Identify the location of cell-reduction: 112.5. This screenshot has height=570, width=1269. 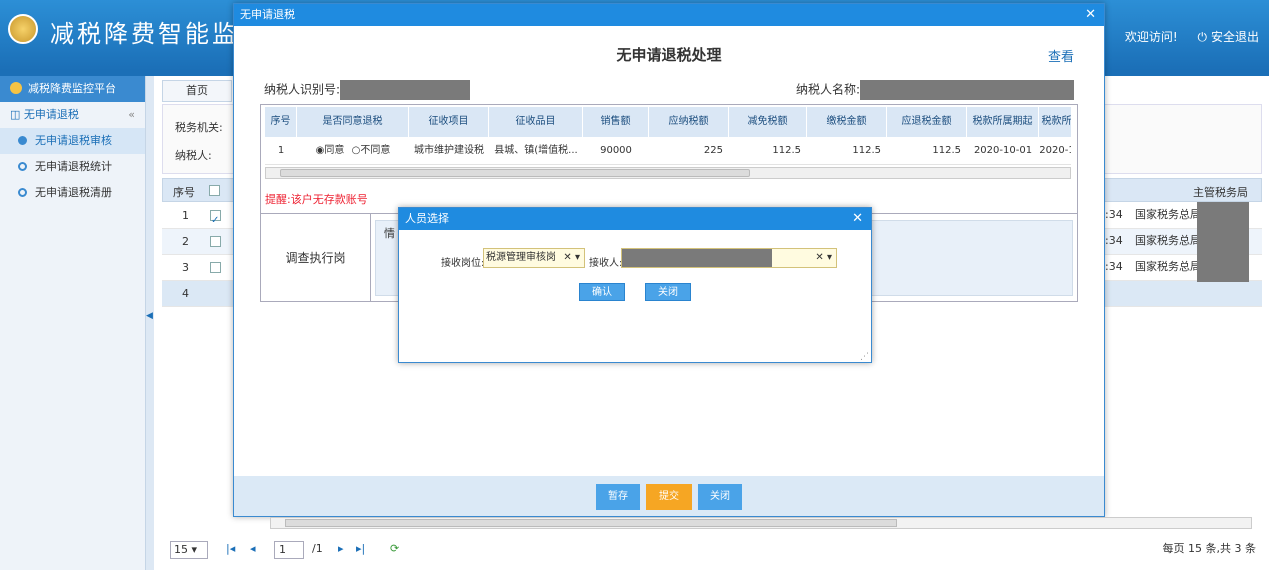
(768, 151).